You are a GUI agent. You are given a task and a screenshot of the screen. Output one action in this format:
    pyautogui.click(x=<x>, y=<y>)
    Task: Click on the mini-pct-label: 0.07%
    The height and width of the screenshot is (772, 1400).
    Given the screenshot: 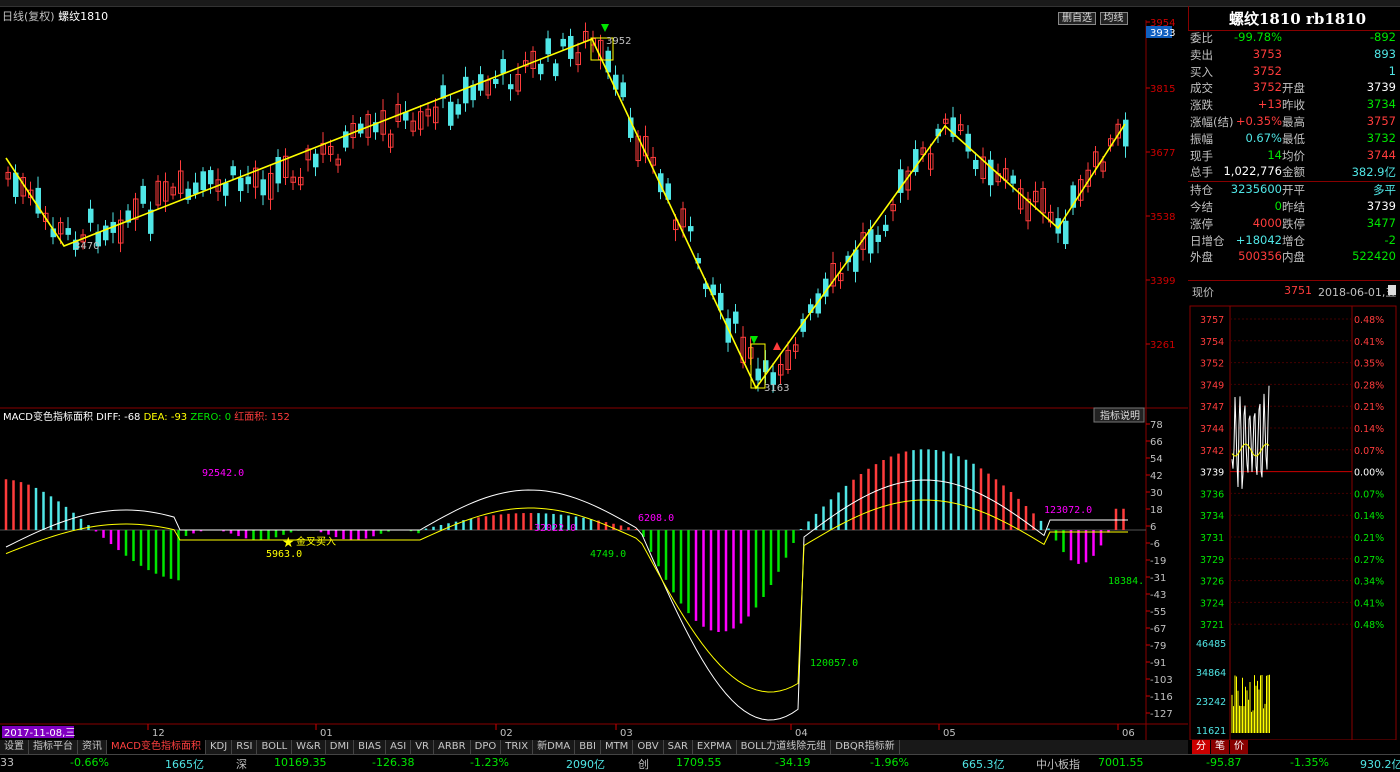 What is the action you would take?
    pyautogui.click(x=1369, y=494)
    